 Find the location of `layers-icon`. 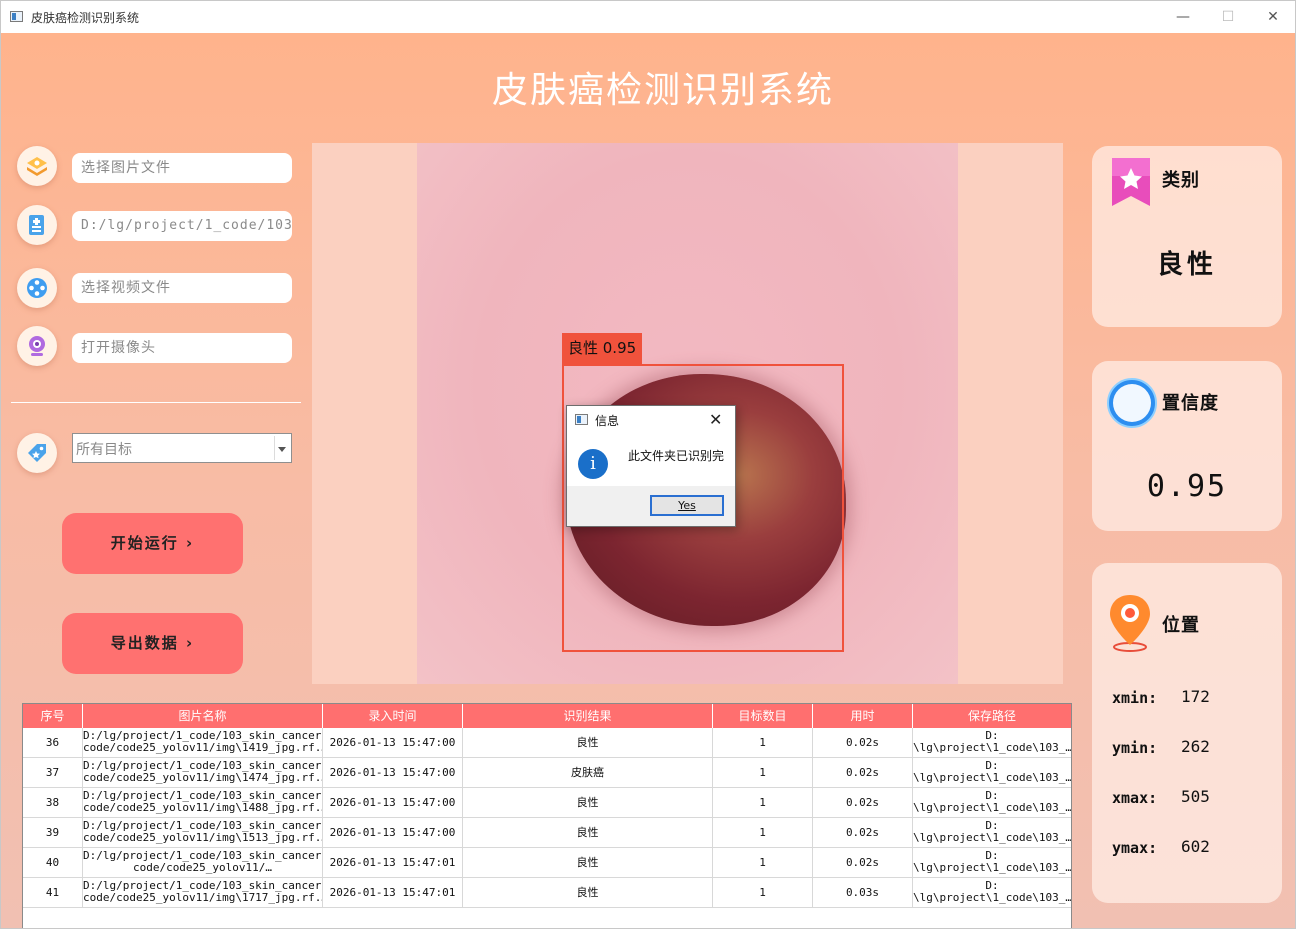

layers-icon is located at coordinates (37, 166).